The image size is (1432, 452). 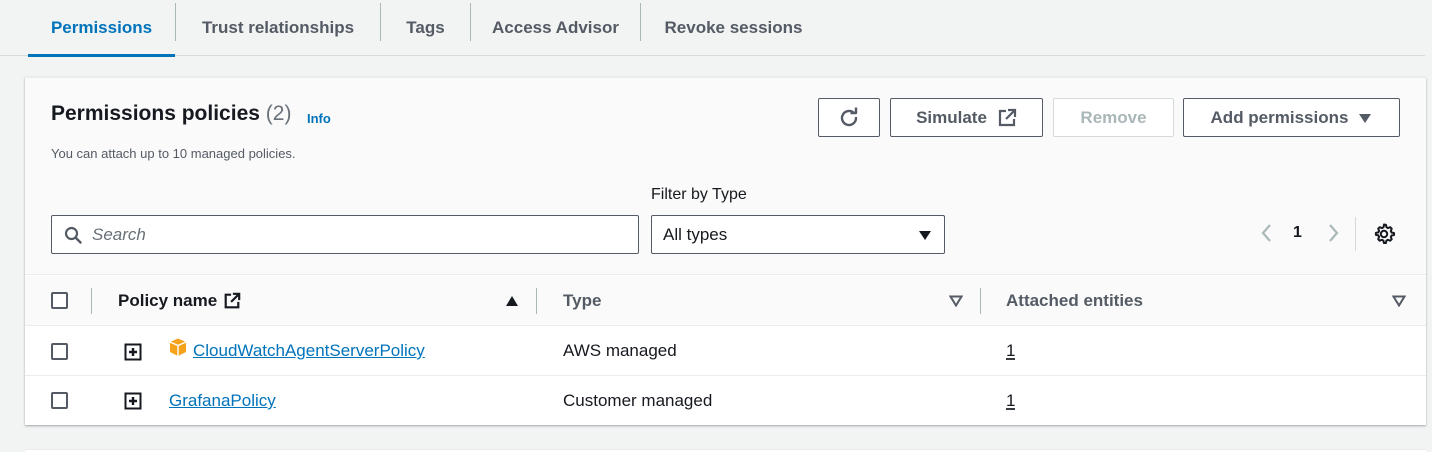 I want to click on aws-managed-policy-icon, so click(x=178, y=347).